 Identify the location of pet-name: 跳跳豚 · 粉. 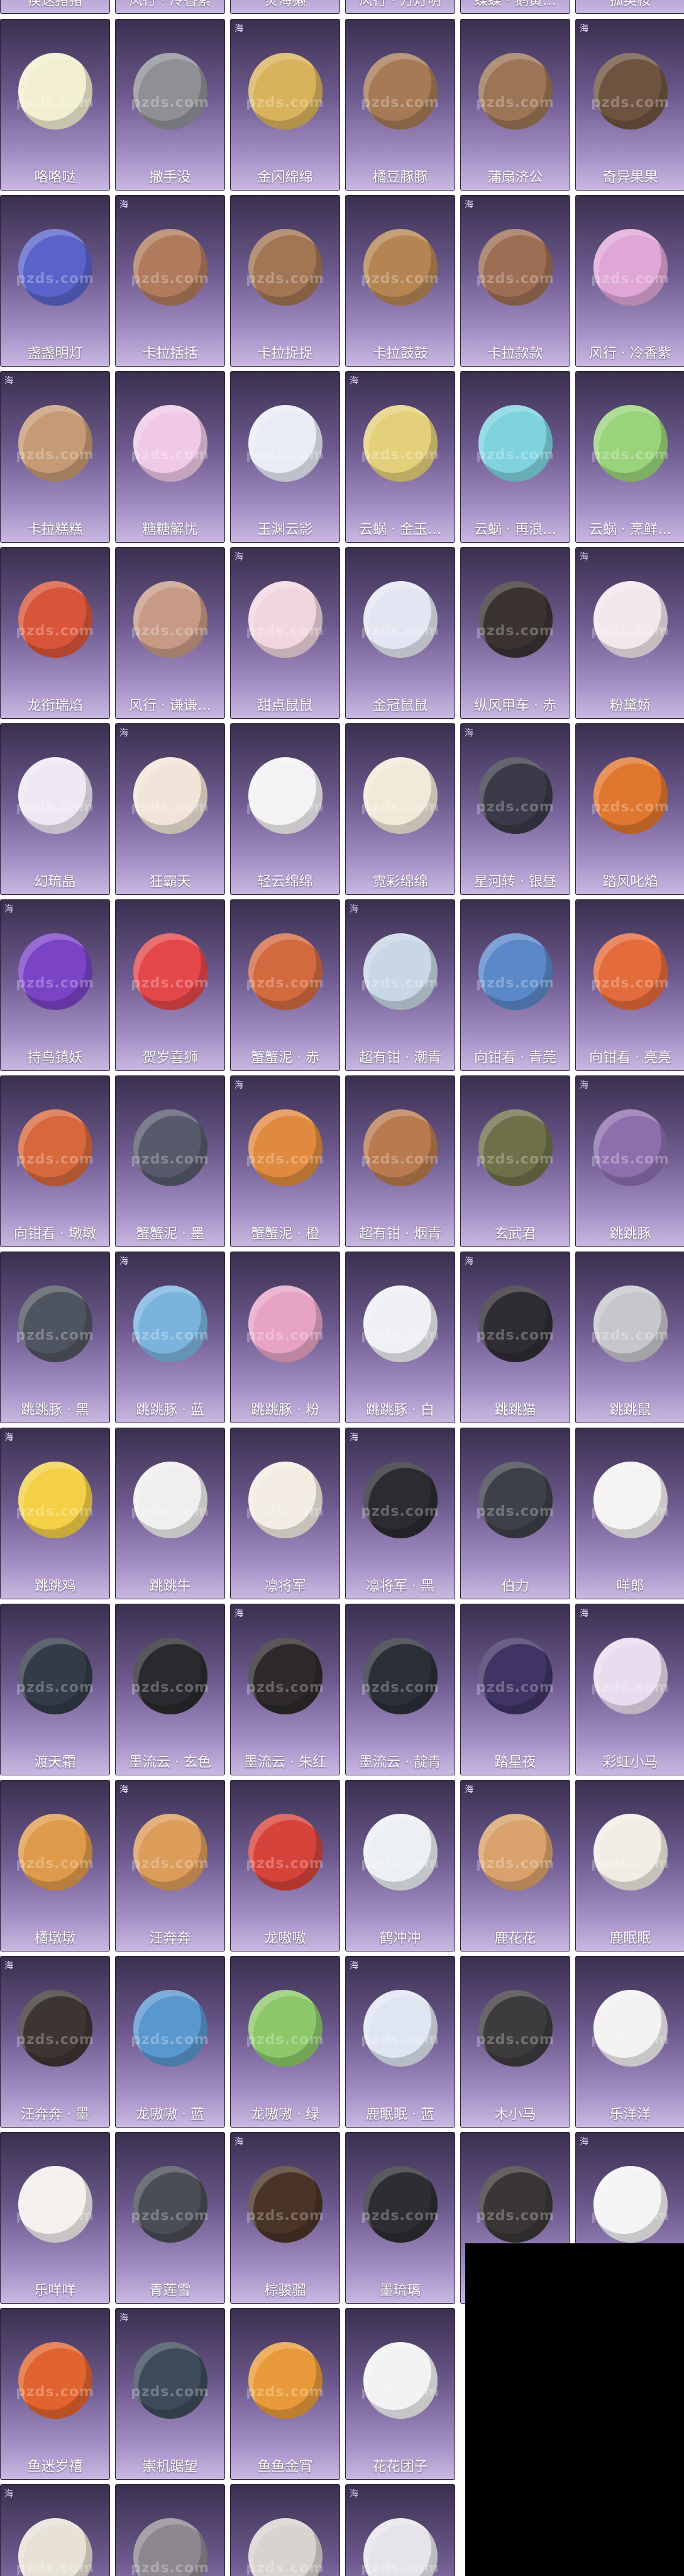
(285, 1410).